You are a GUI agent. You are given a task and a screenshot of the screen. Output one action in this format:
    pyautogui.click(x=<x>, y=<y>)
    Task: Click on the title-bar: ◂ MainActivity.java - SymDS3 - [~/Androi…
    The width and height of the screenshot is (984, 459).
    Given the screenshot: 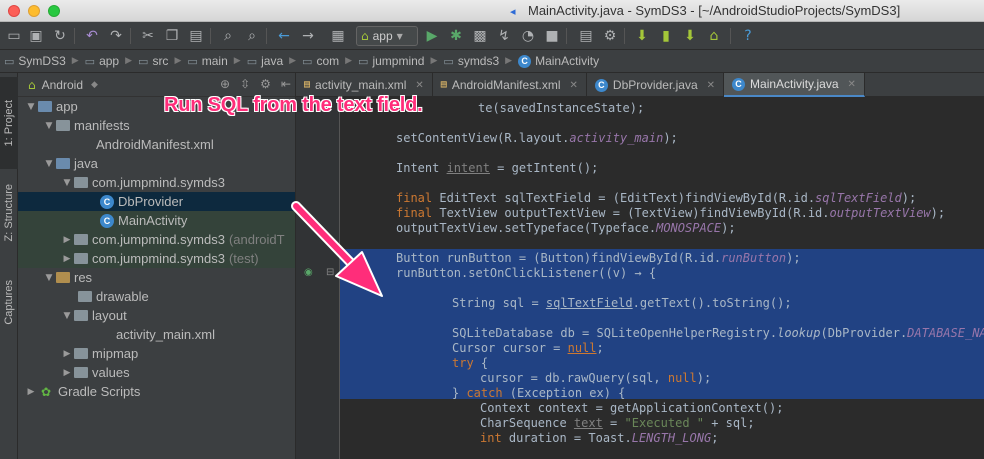 What is the action you would take?
    pyautogui.click(x=492, y=11)
    